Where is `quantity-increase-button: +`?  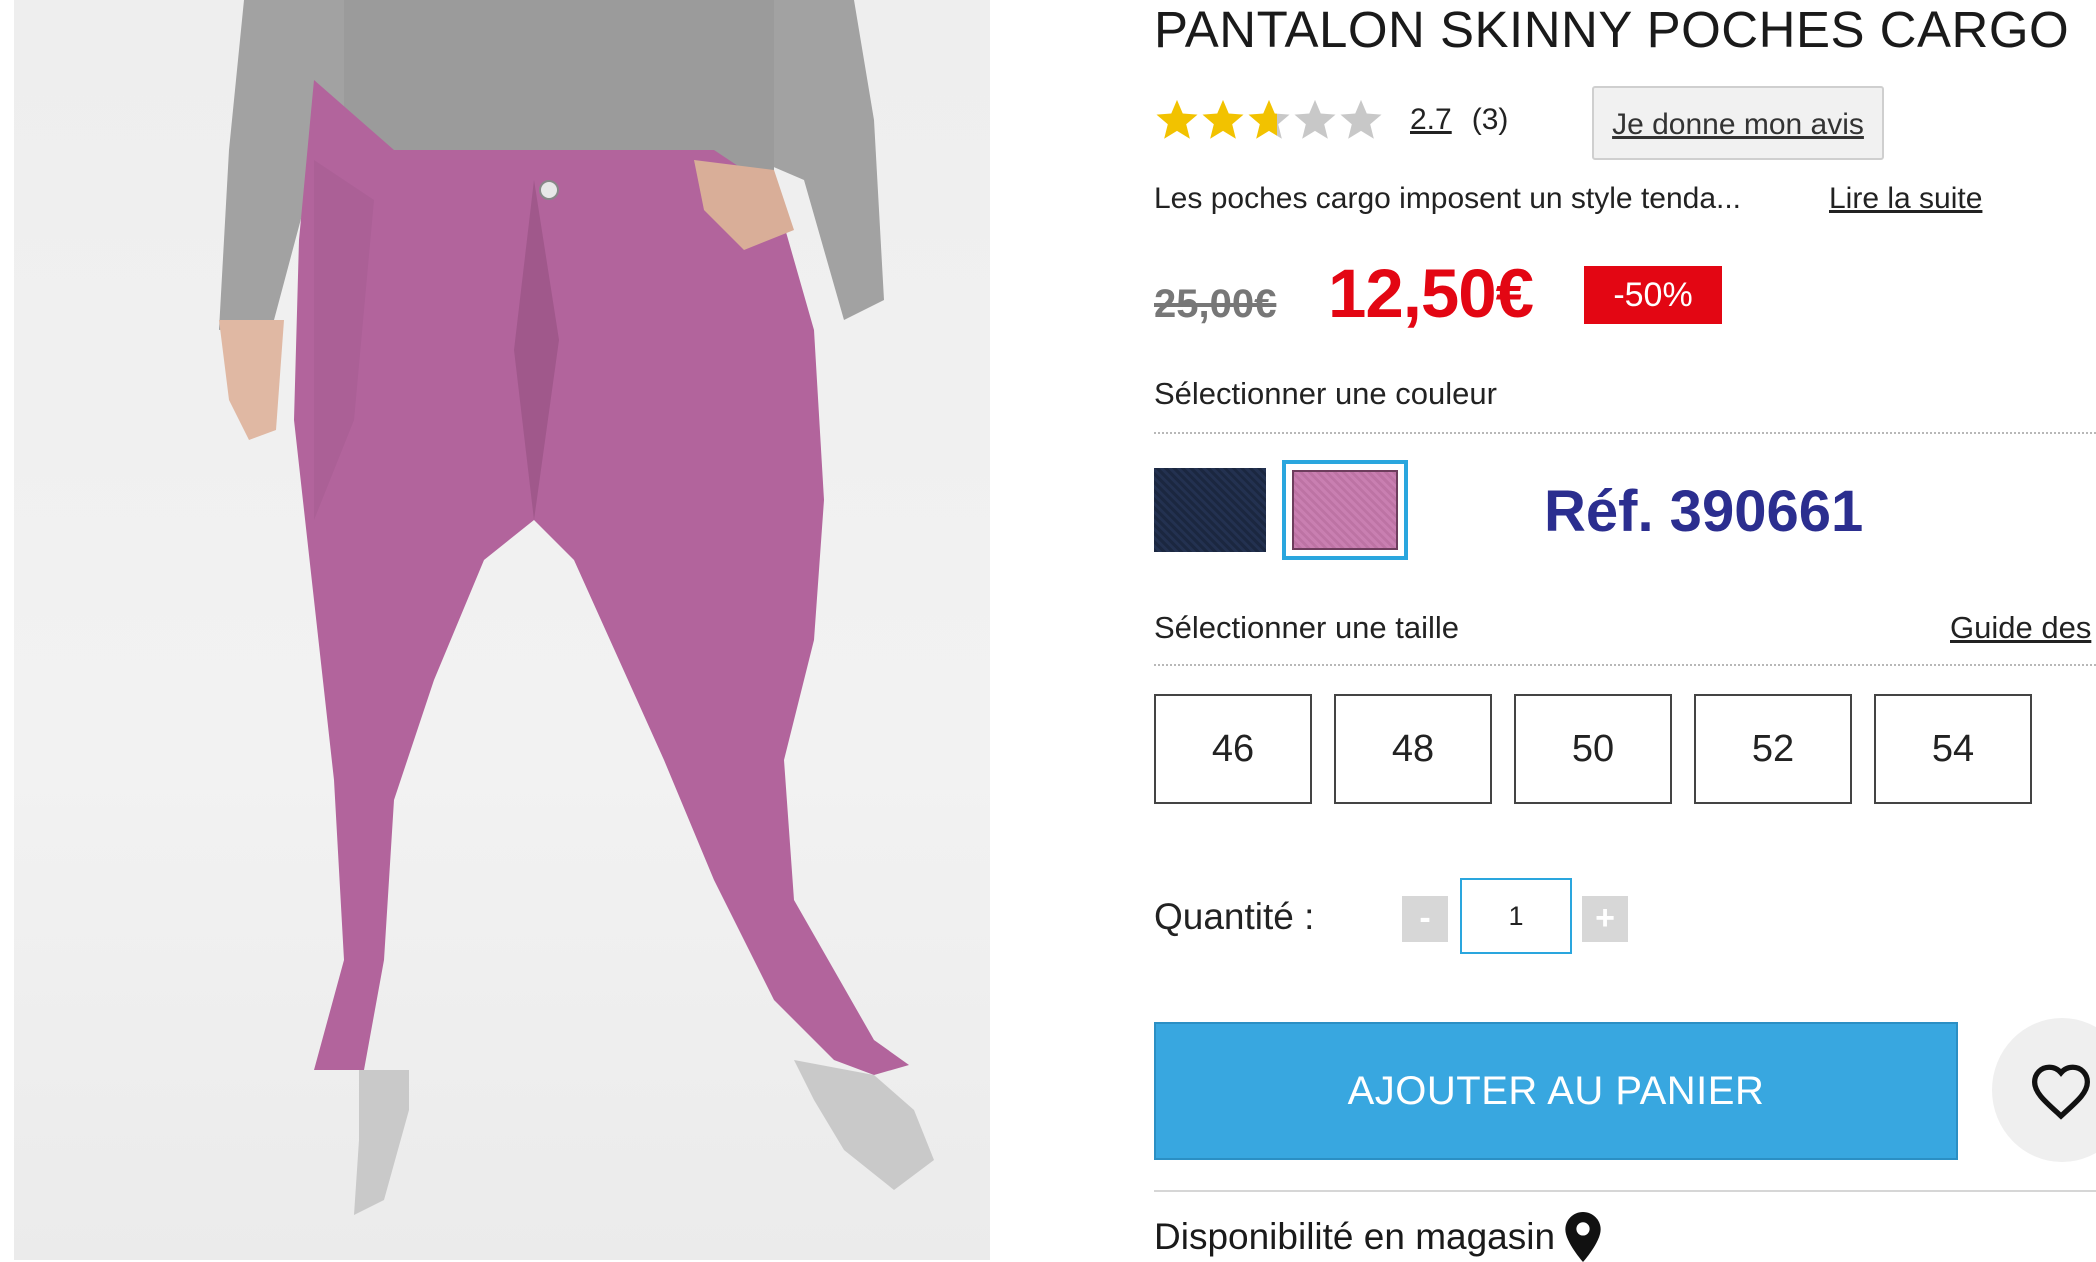
quantity-increase-button: + is located at coordinates (1605, 919).